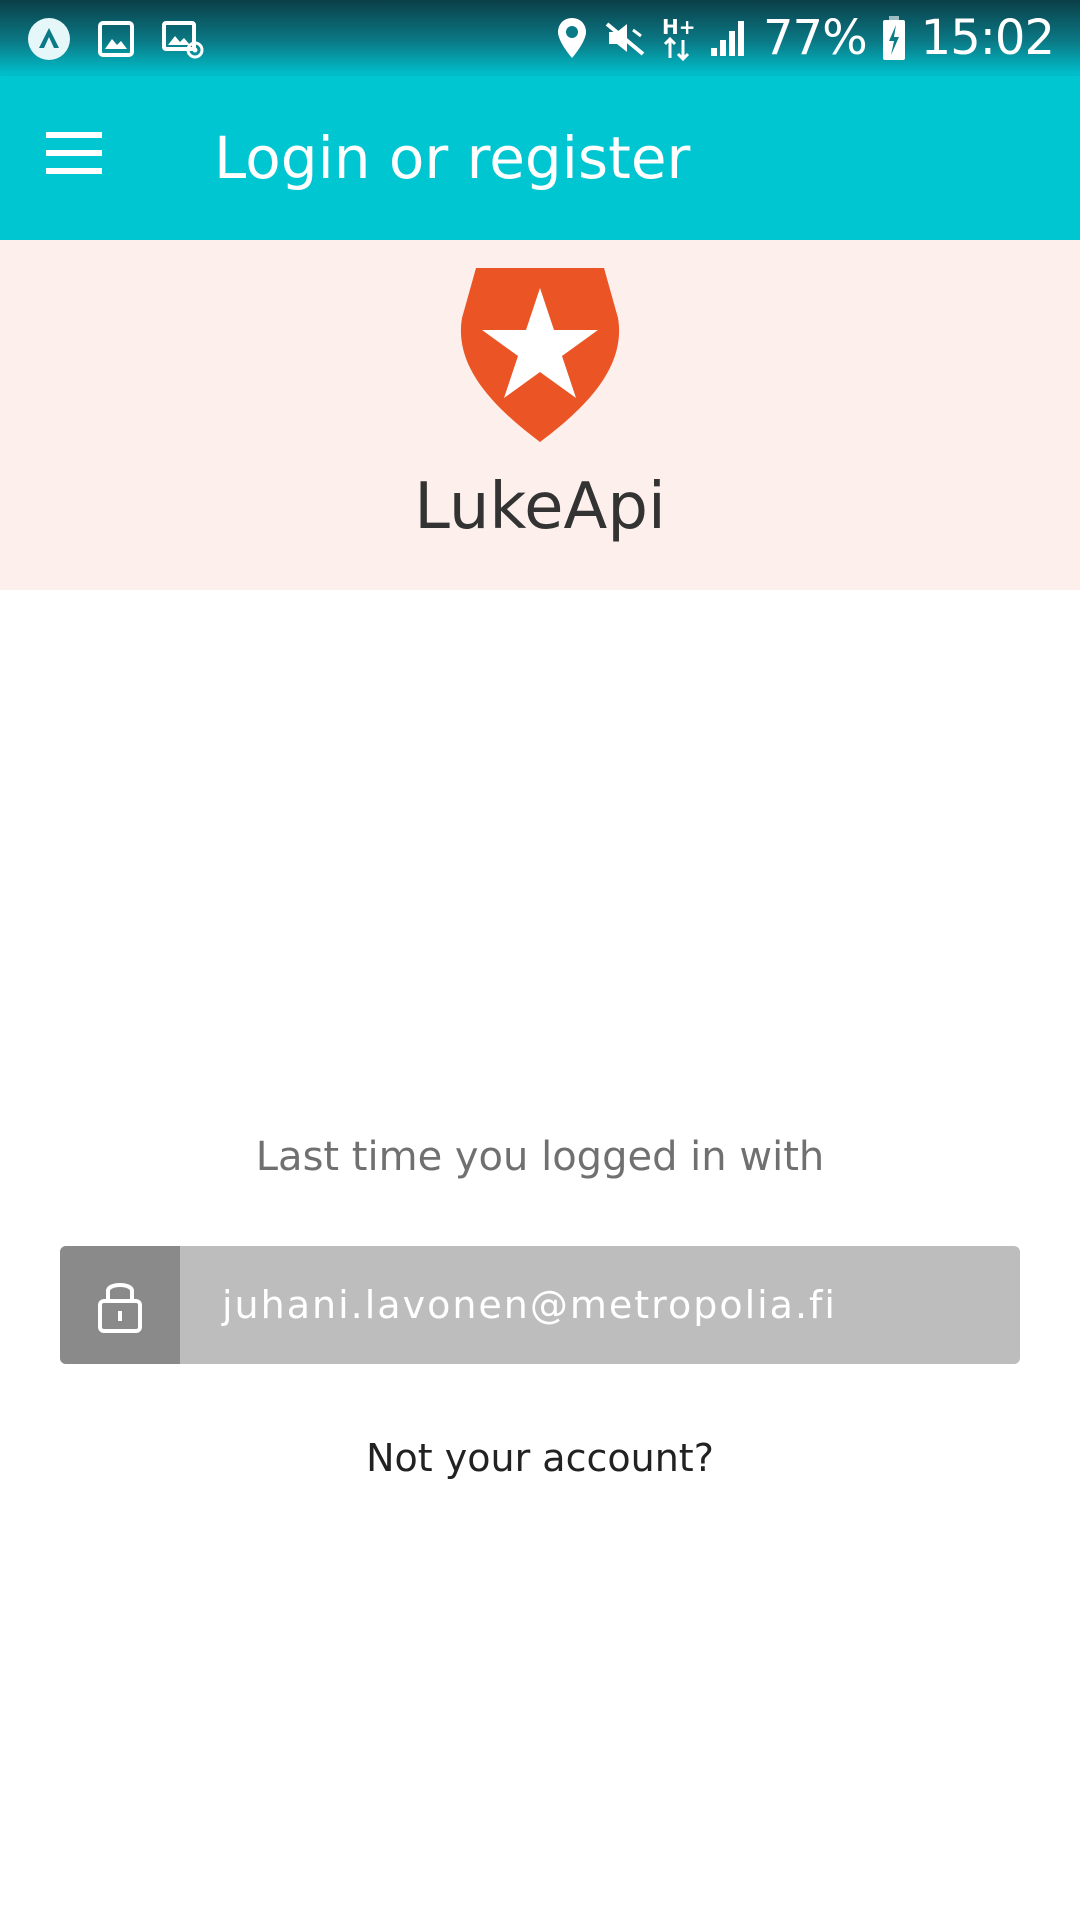 This screenshot has height=1920, width=1080. I want to click on email-notification-icon, so click(182, 39).